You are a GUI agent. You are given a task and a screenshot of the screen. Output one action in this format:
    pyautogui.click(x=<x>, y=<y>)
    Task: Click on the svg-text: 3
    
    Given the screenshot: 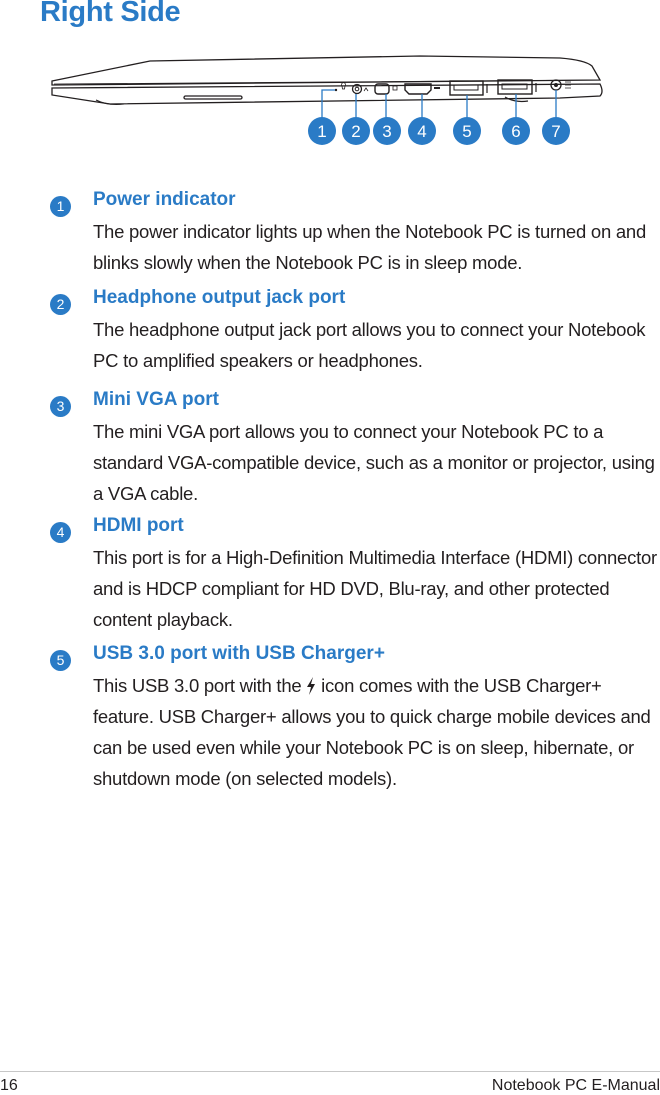 What is the action you would take?
    pyautogui.click(x=386, y=131)
    